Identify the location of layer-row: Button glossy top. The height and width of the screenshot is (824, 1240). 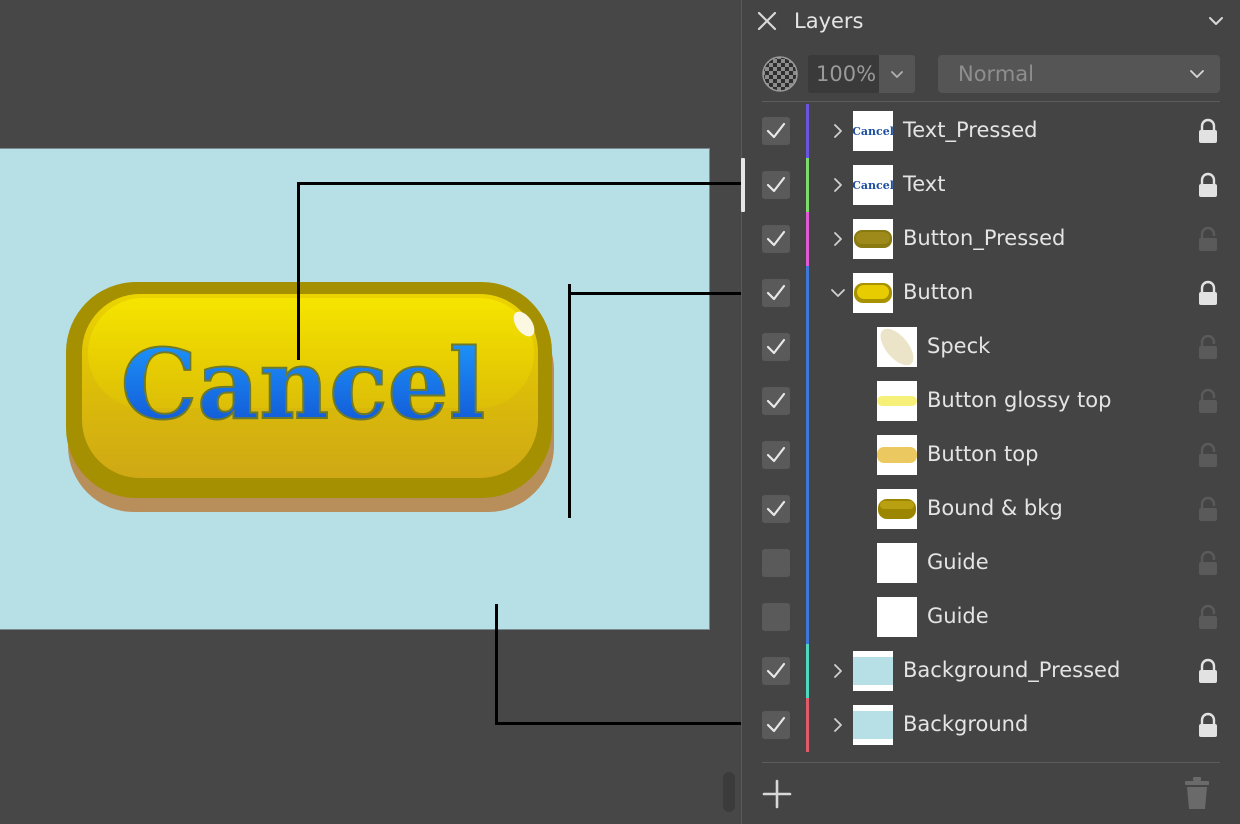
(991, 401).